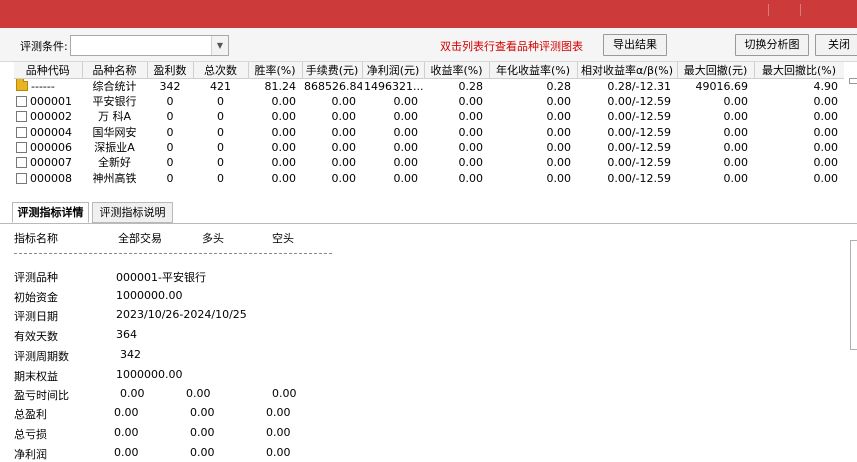  I want to click on switch-chart-button: 切换分析图, so click(772, 45).